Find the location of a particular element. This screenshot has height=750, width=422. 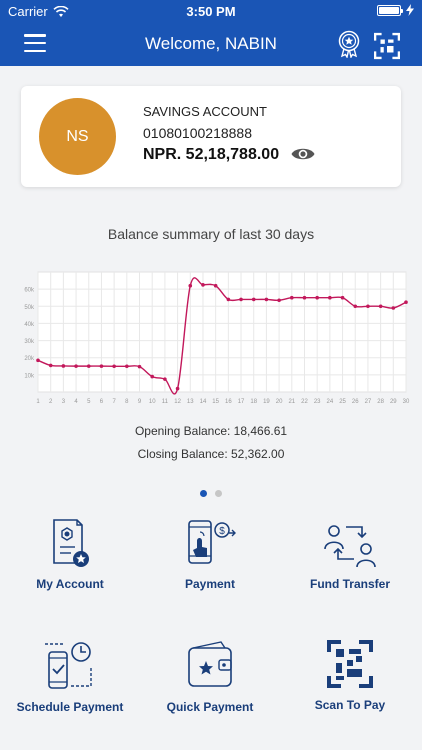

x-tick-label: 10 is located at coordinates (152, 402).